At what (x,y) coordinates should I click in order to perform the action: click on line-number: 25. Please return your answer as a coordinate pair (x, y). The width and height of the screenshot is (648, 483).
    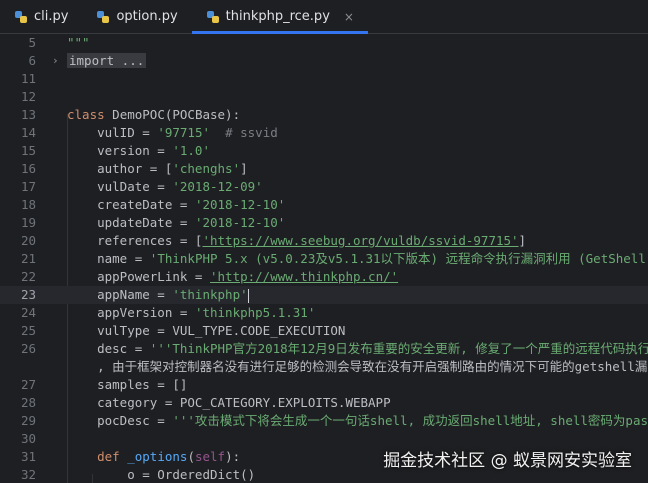
    Looking at the image, I should click on (28, 330).